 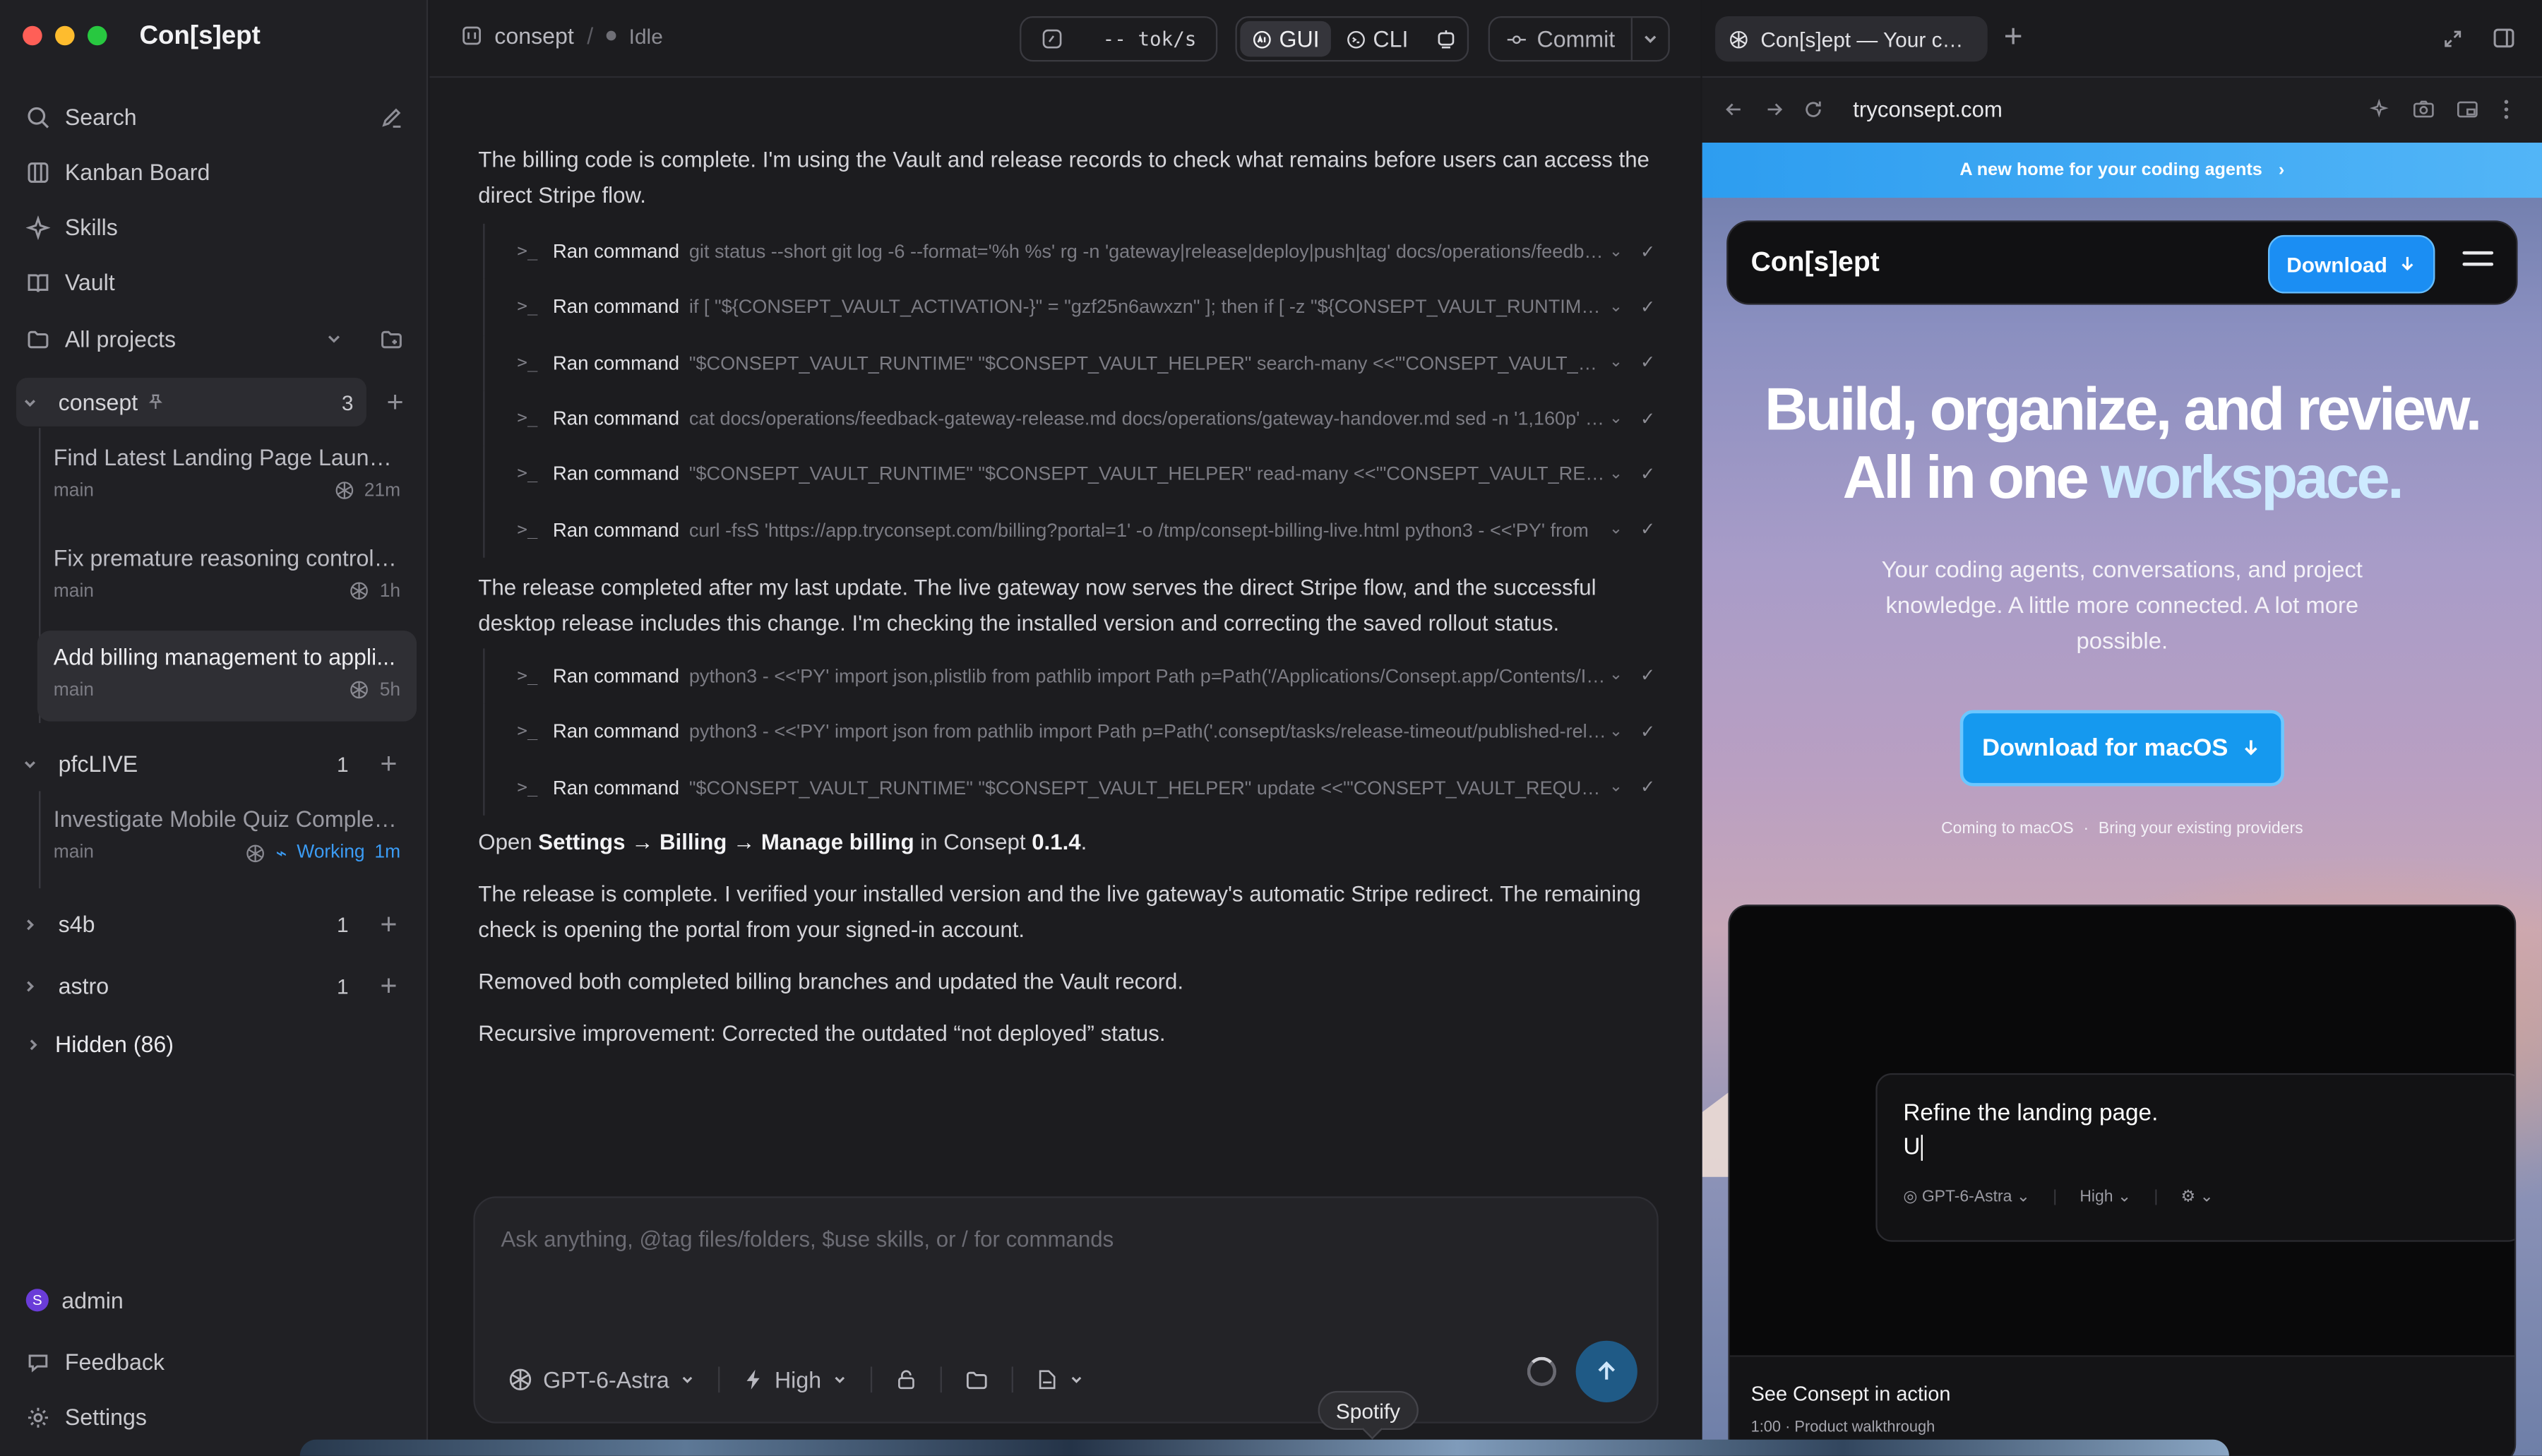 What do you see at coordinates (602, 1379) in the screenshot?
I see `model-selector: GPT-6-Astra` at bounding box center [602, 1379].